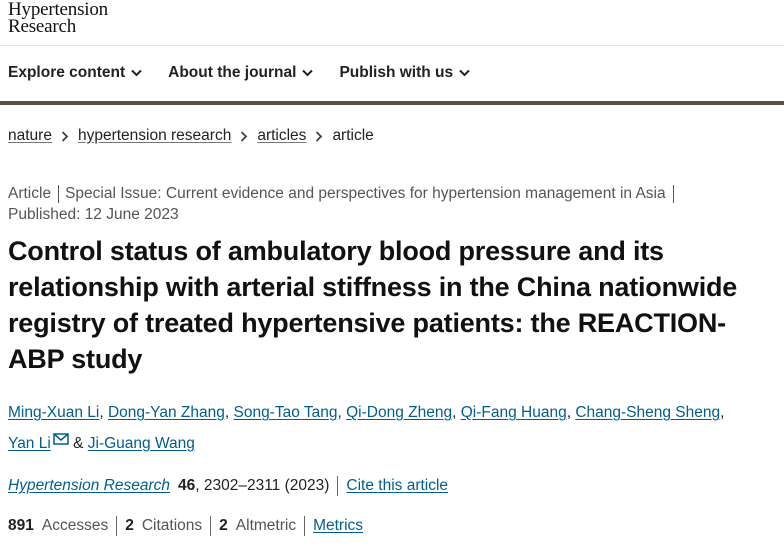 This screenshot has width=784, height=549. What do you see at coordinates (338, 486) in the screenshot?
I see `cite-divider` at bounding box center [338, 486].